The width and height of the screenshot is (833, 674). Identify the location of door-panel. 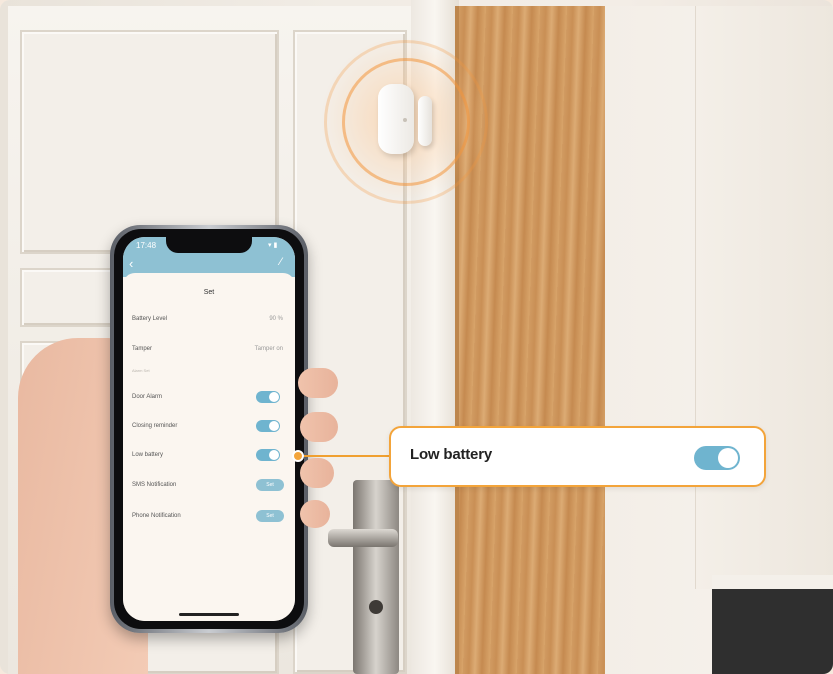
(149, 142).